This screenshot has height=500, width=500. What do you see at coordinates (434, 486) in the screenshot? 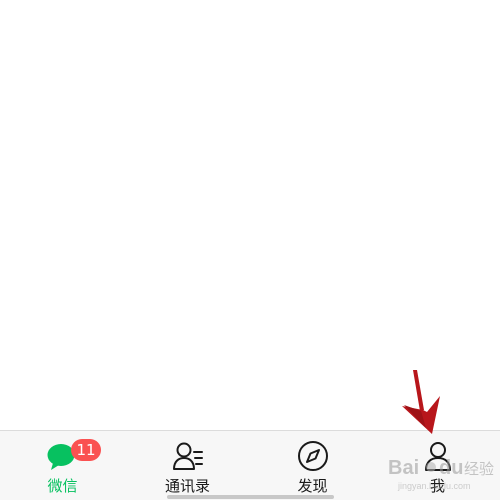
I see `svg-text: jingyan.baidu.com` at bounding box center [434, 486].